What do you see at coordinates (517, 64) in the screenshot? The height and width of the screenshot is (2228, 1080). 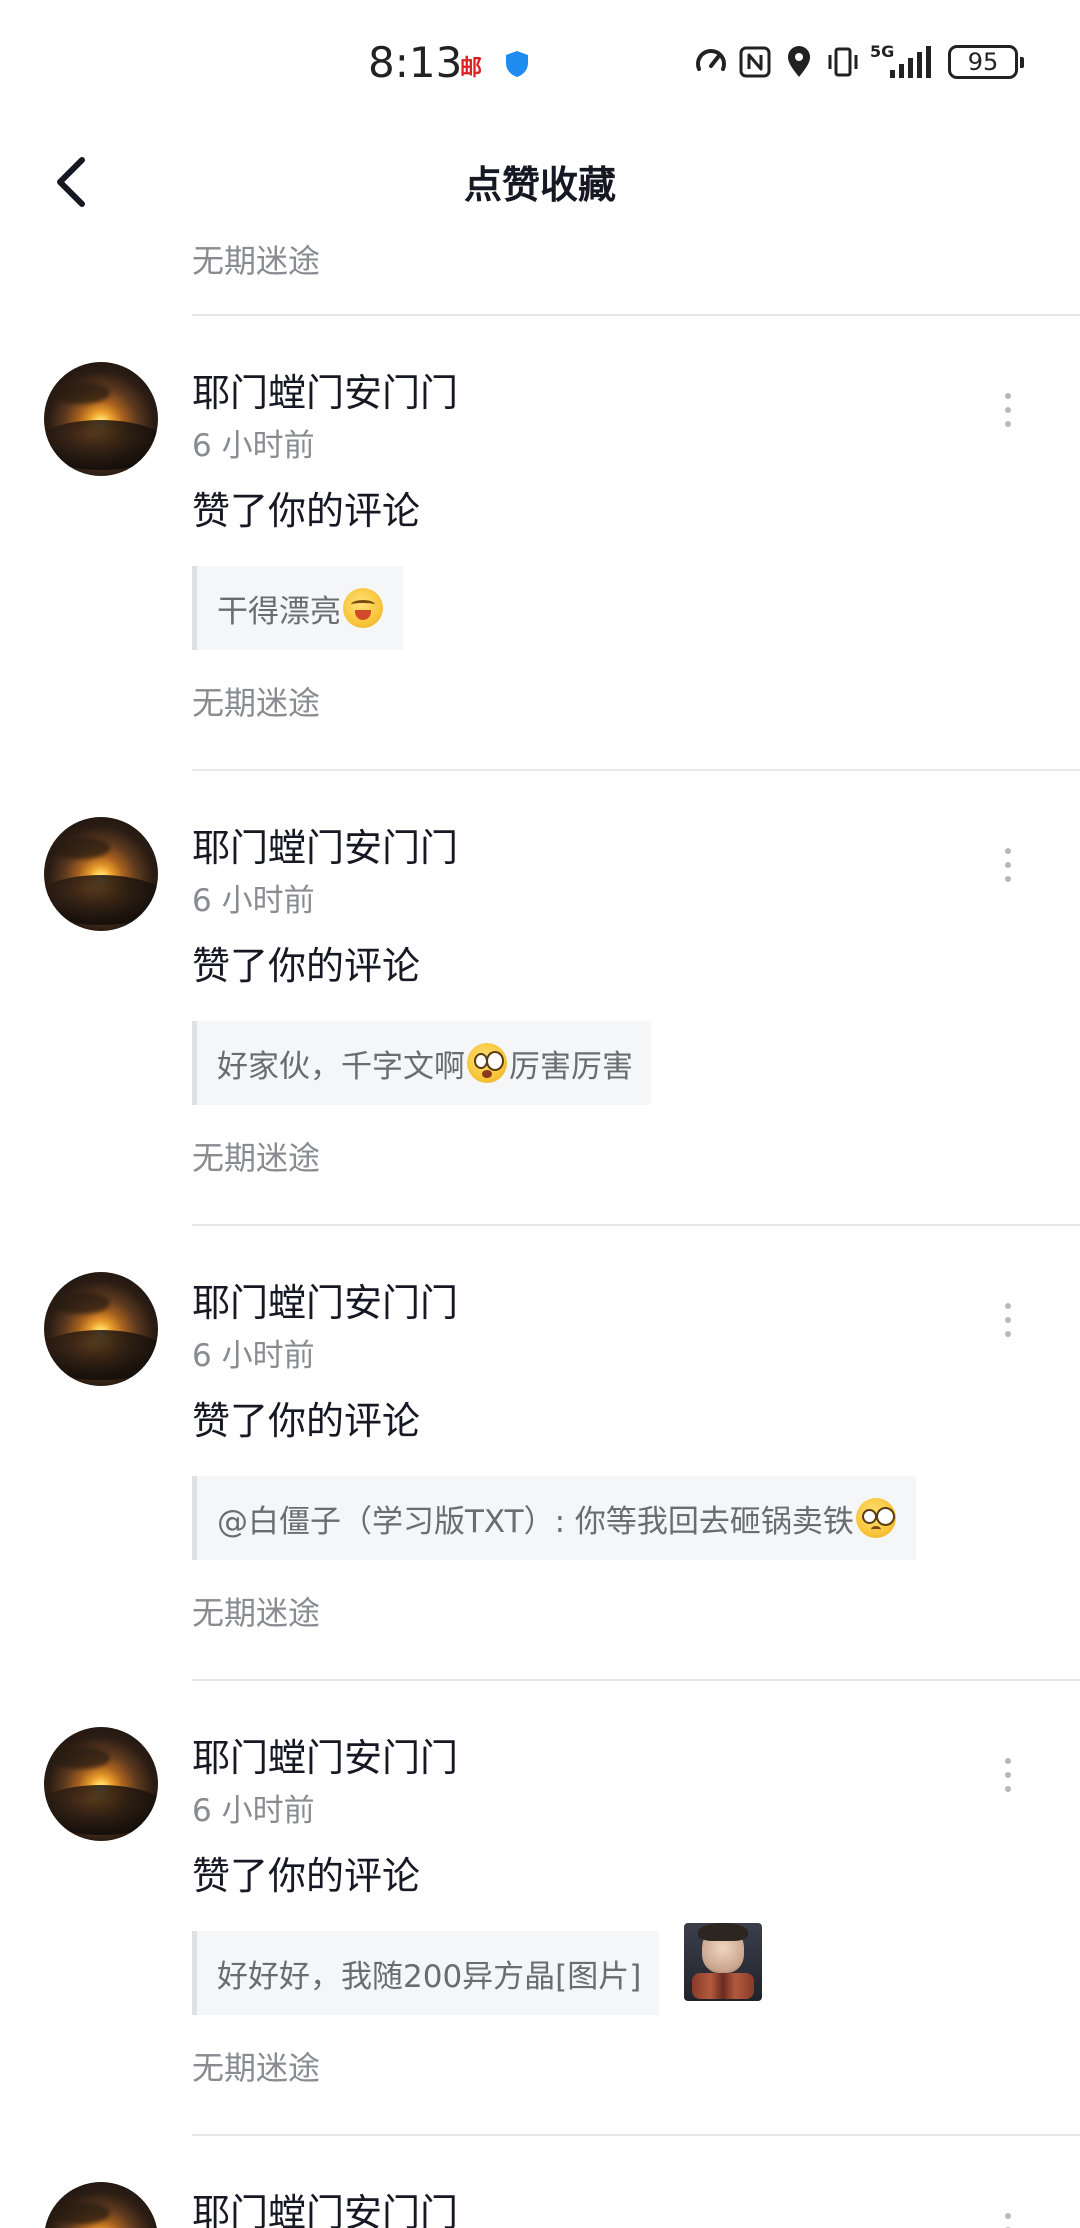 I see `shield-icon` at bounding box center [517, 64].